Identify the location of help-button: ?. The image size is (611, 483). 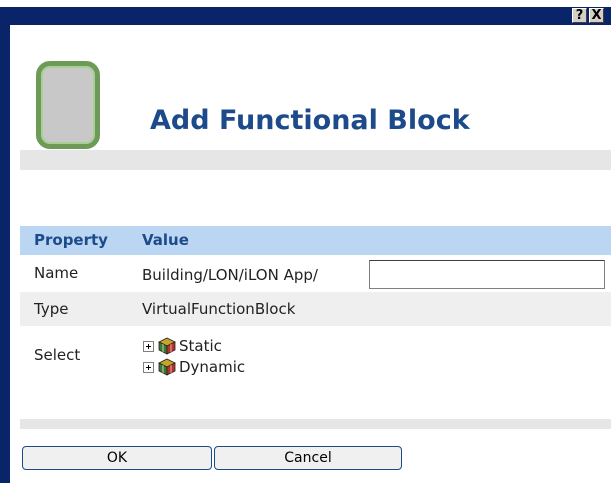
(579, 15).